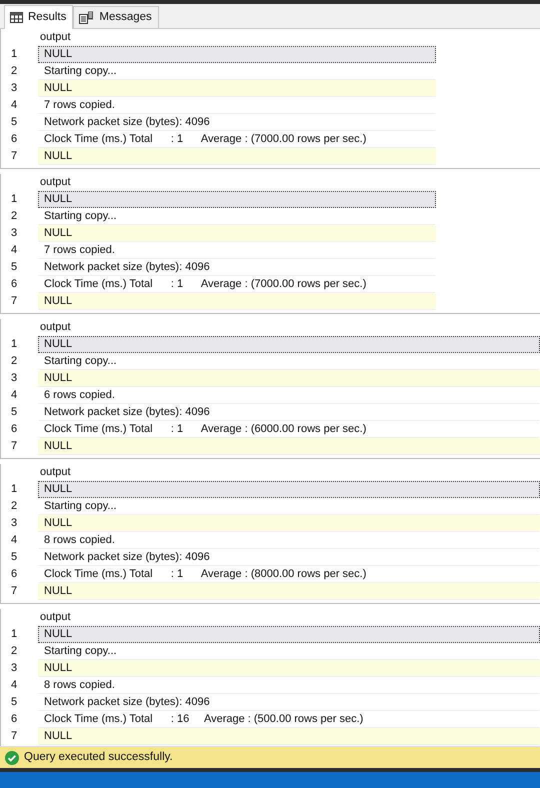 This screenshot has width=540, height=788. Describe the element at coordinates (86, 17) in the screenshot. I see `document-icon` at that location.